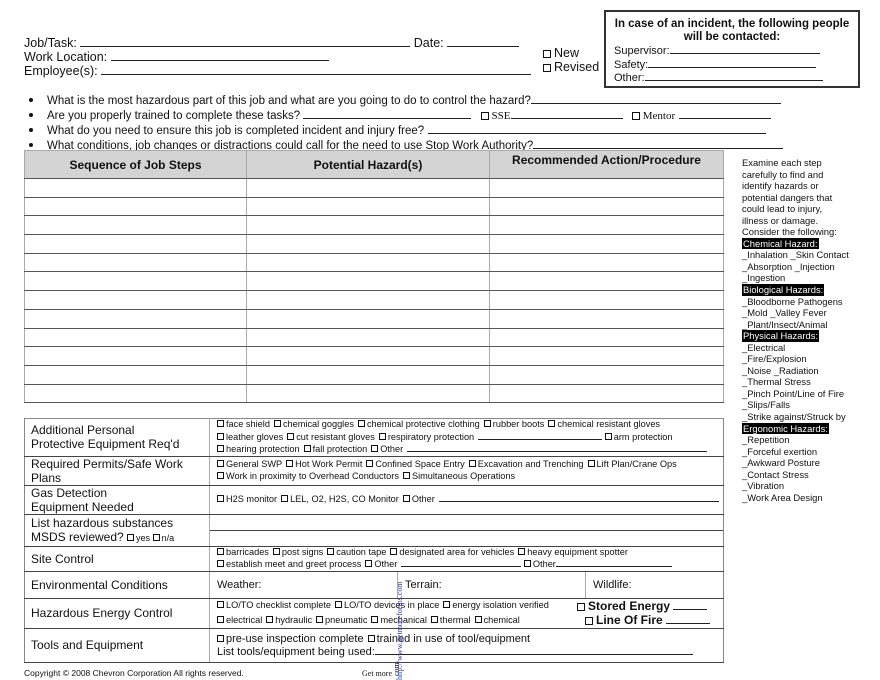 Image resolution: width=880 pixels, height=680 pixels. What do you see at coordinates (496, 605) in the screenshot?
I see `energy-option: energy isolation verified` at bounding box center [496, 605].